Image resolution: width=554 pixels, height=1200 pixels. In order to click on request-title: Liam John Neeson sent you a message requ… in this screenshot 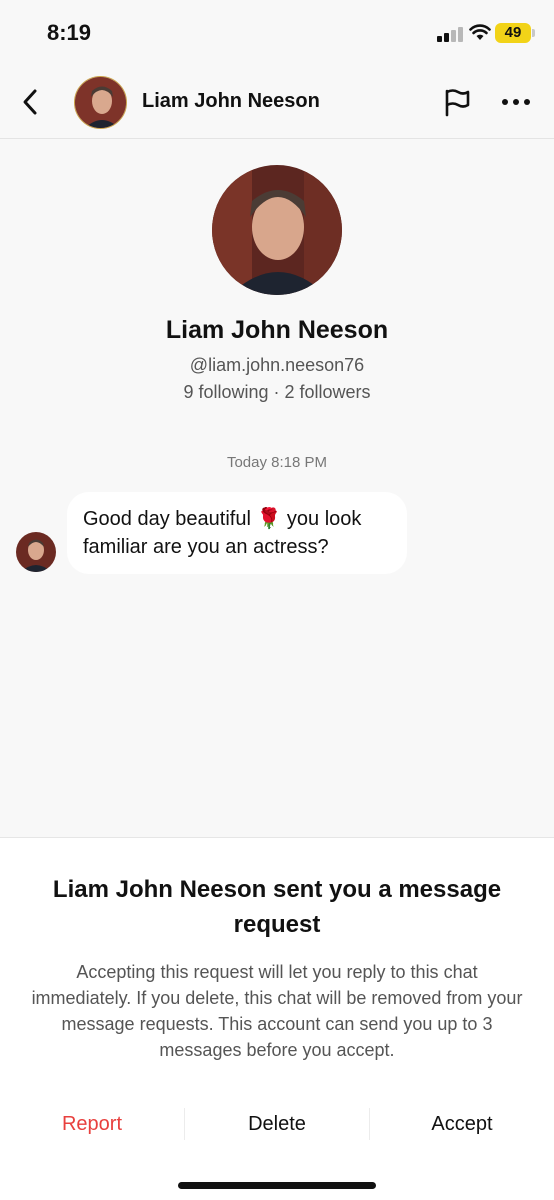, I will do `click(277, 907)`.